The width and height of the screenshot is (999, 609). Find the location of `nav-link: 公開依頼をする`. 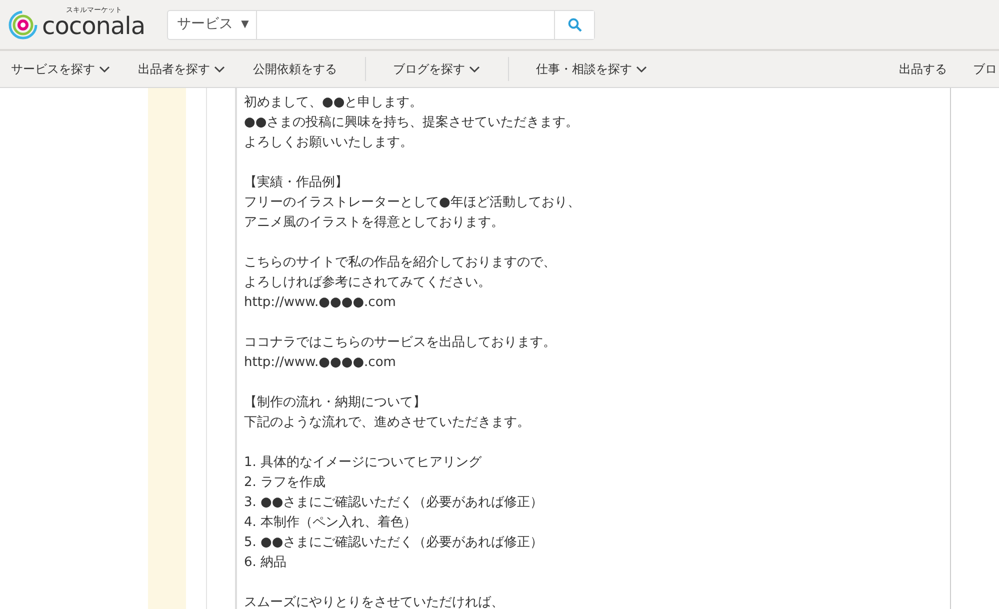

nav-link: 公開依頼をする is located at coordinates (304, 69).